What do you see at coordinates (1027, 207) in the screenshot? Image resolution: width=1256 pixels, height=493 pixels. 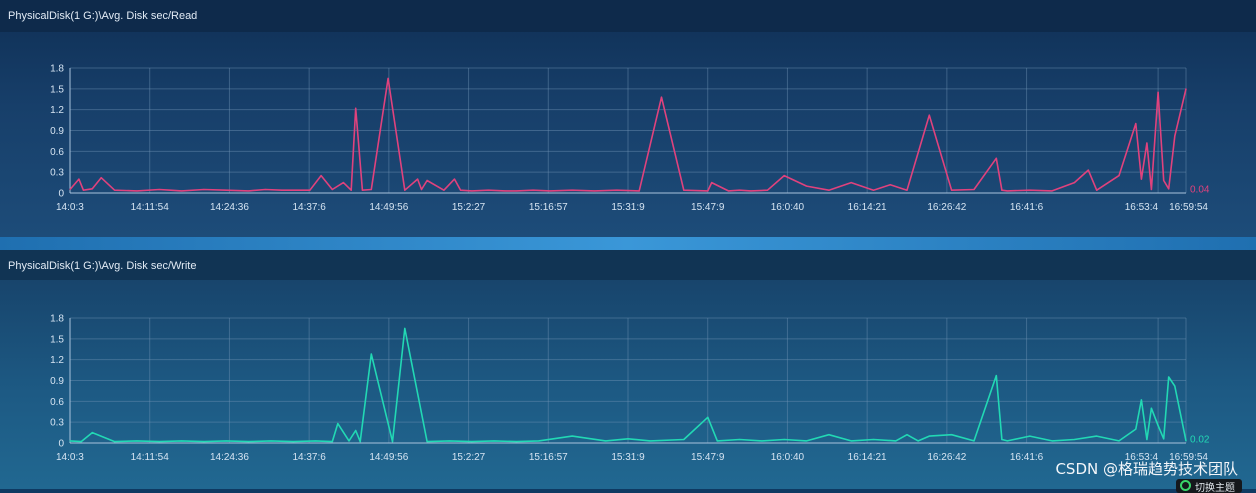 I see `x-tick-label: 16:41:6` at bounding box center [1027, 207].